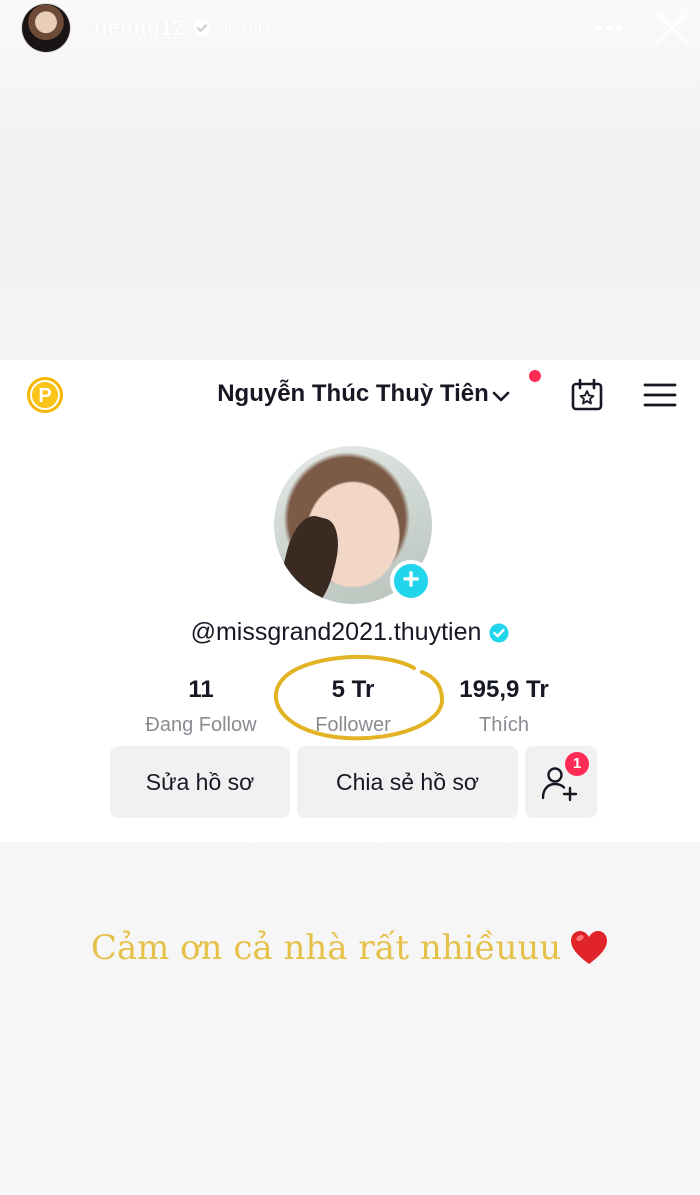 This screenshot has height=1195, width=700. I want to click on add-photo-button: +, so click(411, 581).